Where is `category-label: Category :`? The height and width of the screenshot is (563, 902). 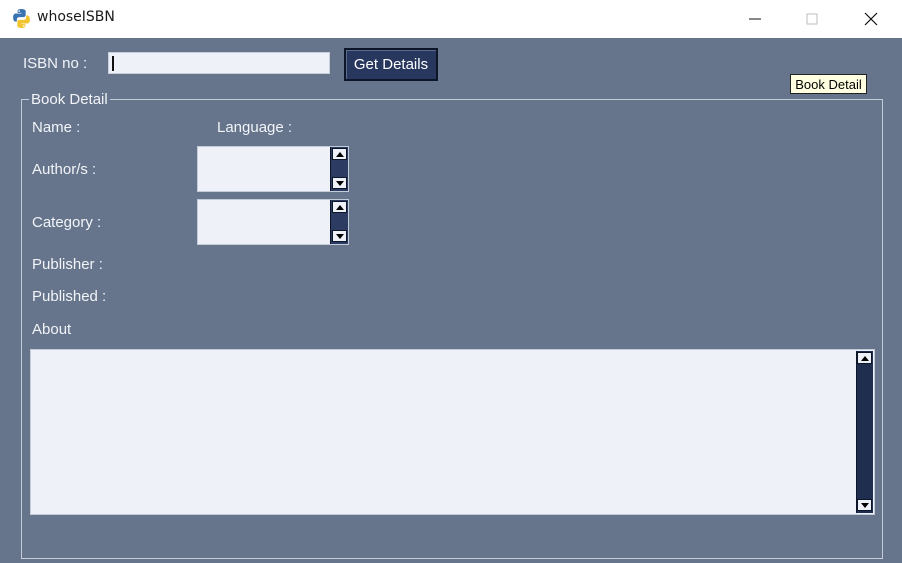
category-label: Category : is located at coordinates (67, 222).